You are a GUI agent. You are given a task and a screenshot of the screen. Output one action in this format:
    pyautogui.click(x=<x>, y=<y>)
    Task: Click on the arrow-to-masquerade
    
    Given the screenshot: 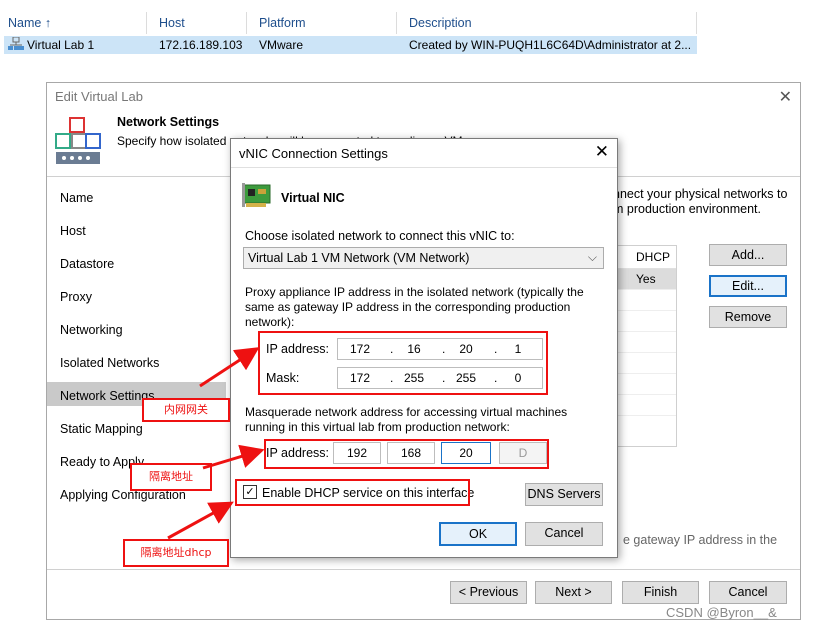 What is the action you would take?
    pyautogui.click(x=233, y=457)
    